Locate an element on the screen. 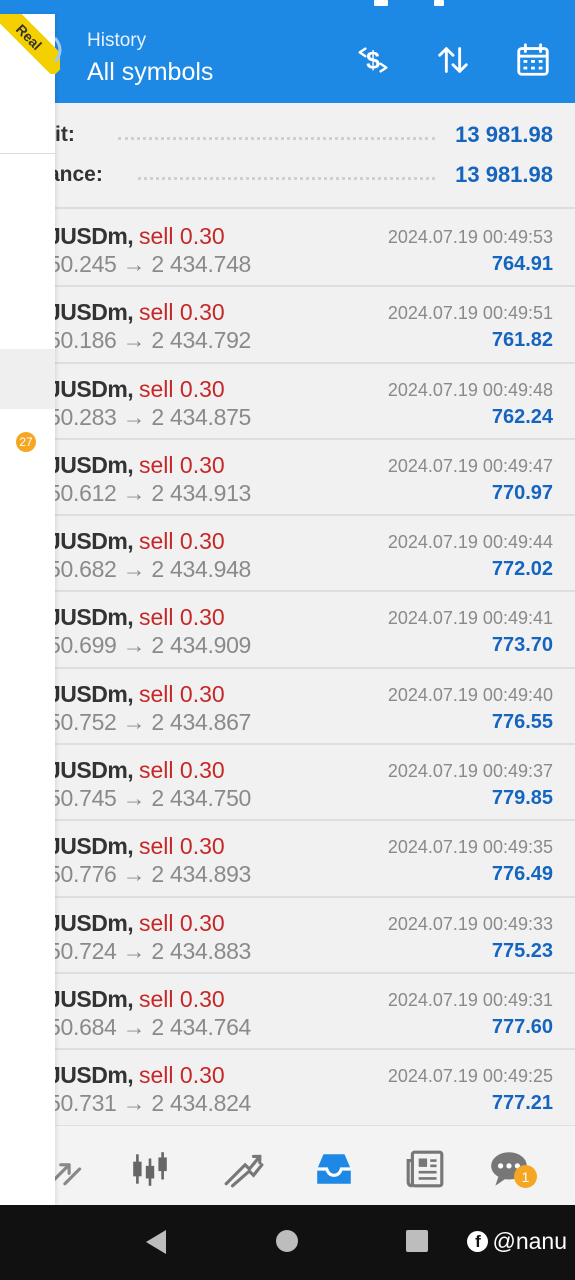 This screenshot has width=575, height=1280. watermark: f @nanu is located at coordinates (517, 1241).